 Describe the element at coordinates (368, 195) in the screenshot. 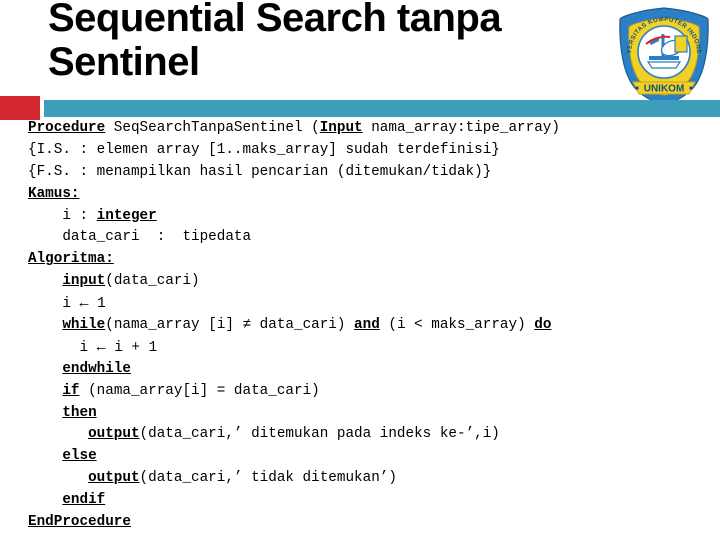

I see `code-line: Kamus:` at that location.